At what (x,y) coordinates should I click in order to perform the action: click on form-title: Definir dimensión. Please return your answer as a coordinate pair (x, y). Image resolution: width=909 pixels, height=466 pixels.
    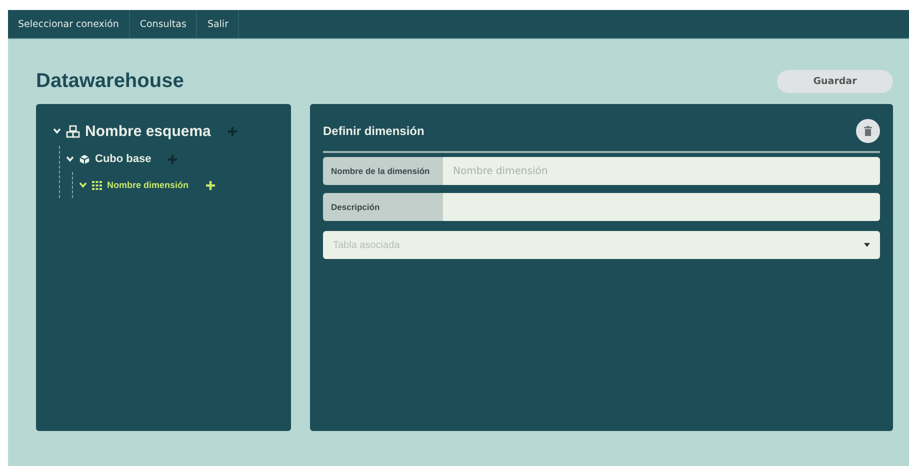
    Looking at the image, I should click on (373, 131).